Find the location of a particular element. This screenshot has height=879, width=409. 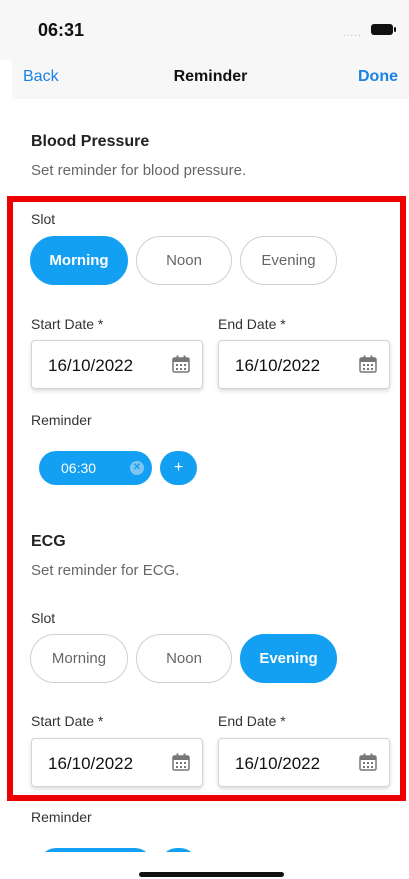

home-indicator is located at coordinates (211, 874).